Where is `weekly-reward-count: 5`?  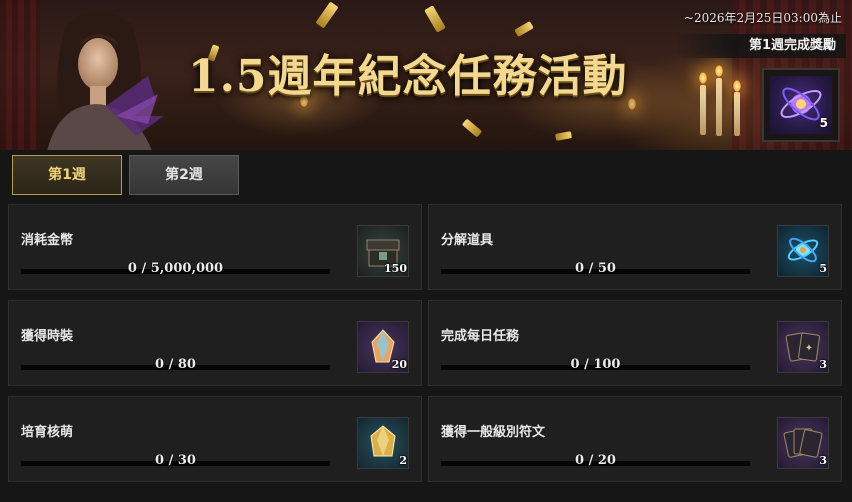 weekly-reward-count: 5 is located at coordinates (823, 123).